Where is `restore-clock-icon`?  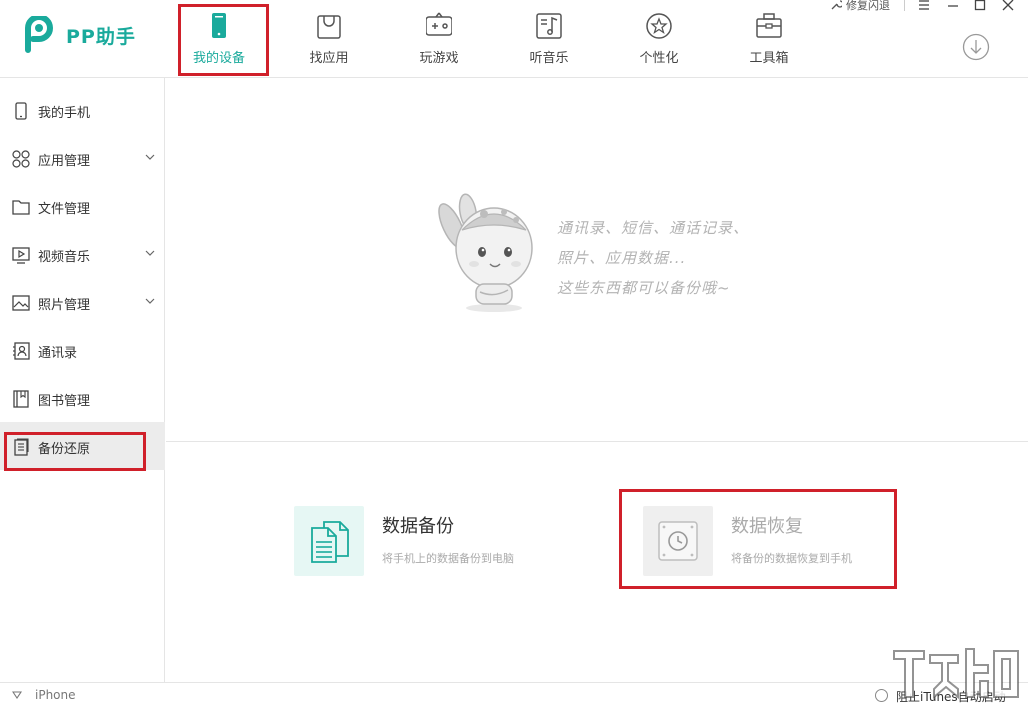
restore-clock-icon is located at coordinates (678, 541).